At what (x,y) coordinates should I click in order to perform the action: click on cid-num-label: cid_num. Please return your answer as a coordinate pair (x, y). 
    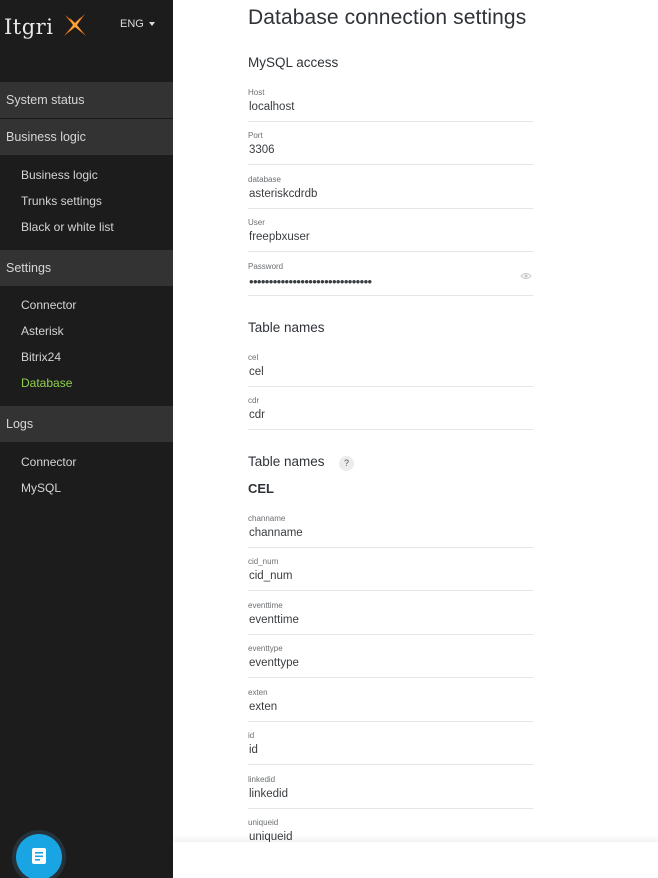
    Looking at the image, I should click on (263, 561).